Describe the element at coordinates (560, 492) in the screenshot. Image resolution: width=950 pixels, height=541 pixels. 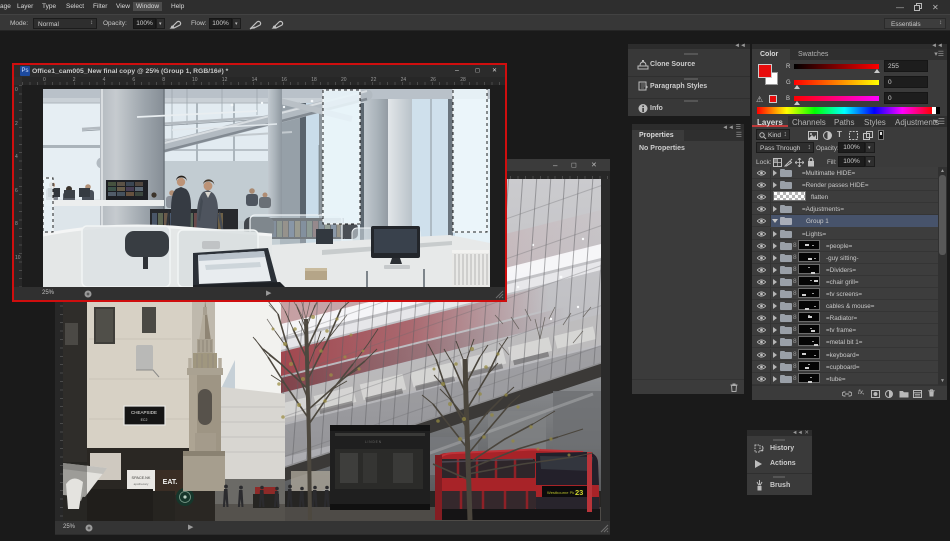
I see `svg-text: Westbourne Pk` at that location.